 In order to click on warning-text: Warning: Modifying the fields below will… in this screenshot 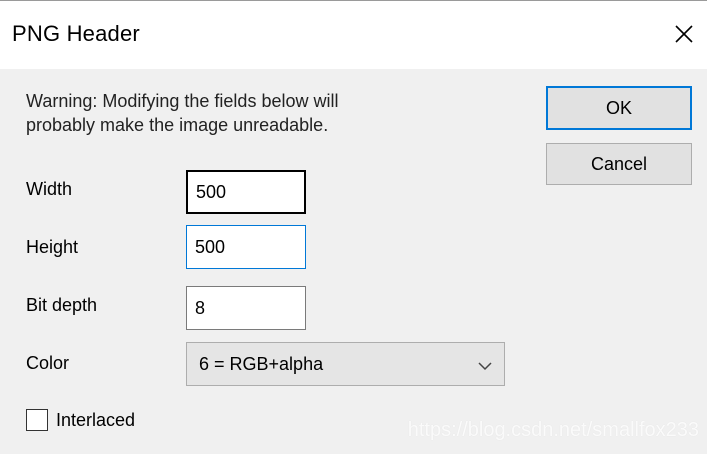, I will do `click(182, 113)`.